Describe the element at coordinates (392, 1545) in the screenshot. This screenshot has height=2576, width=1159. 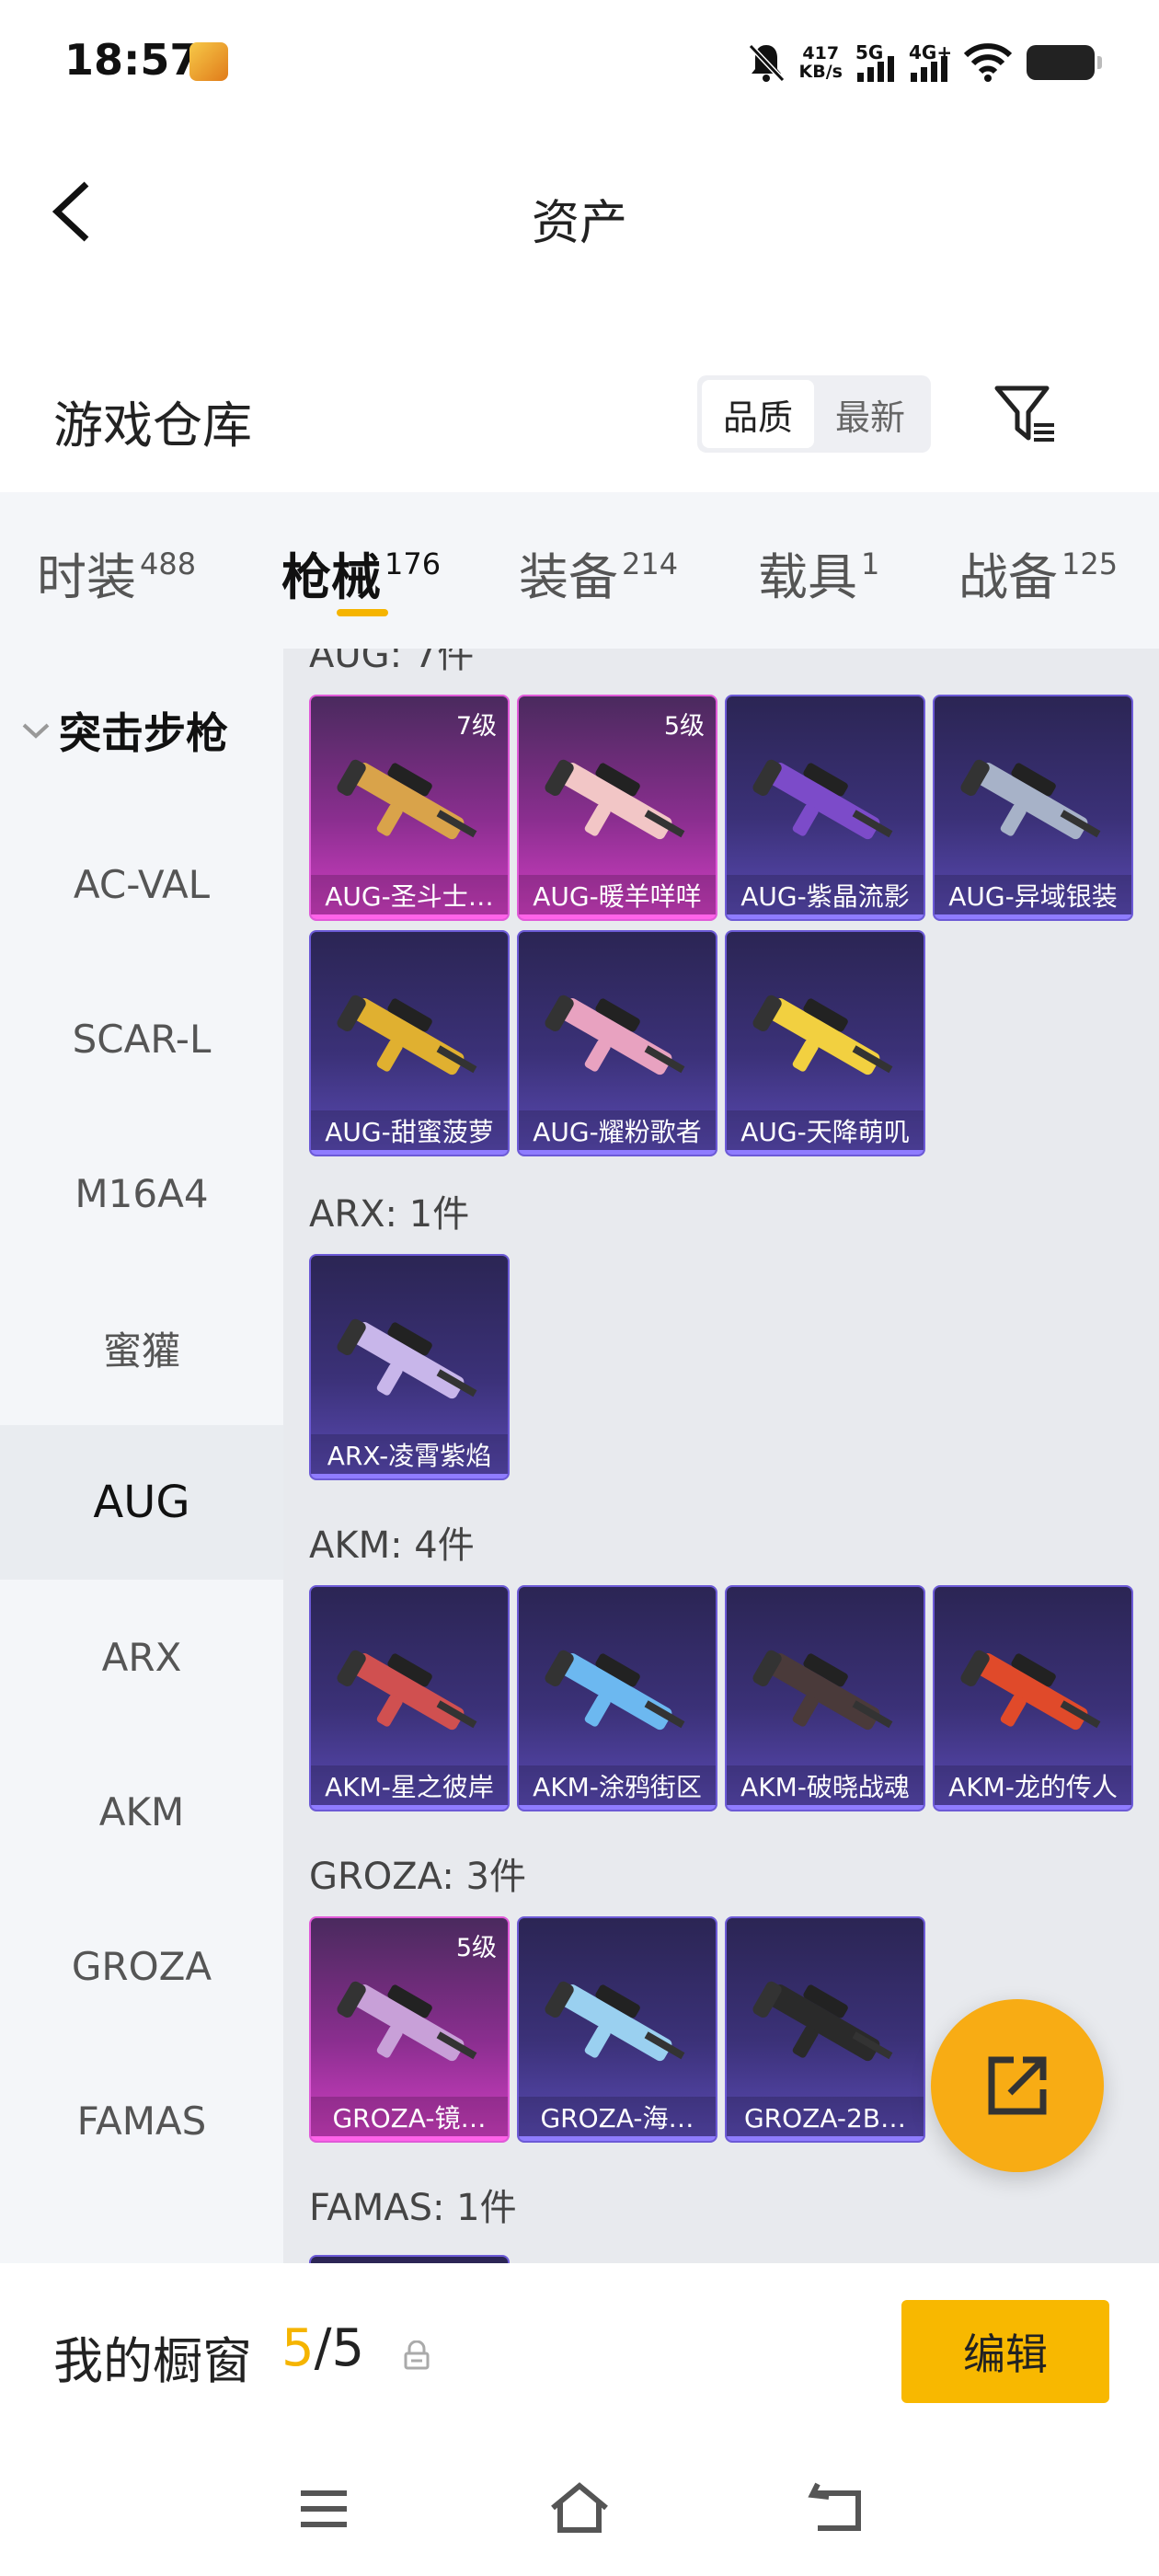
I see `section-title-akm: AKM: 4件` at that location.